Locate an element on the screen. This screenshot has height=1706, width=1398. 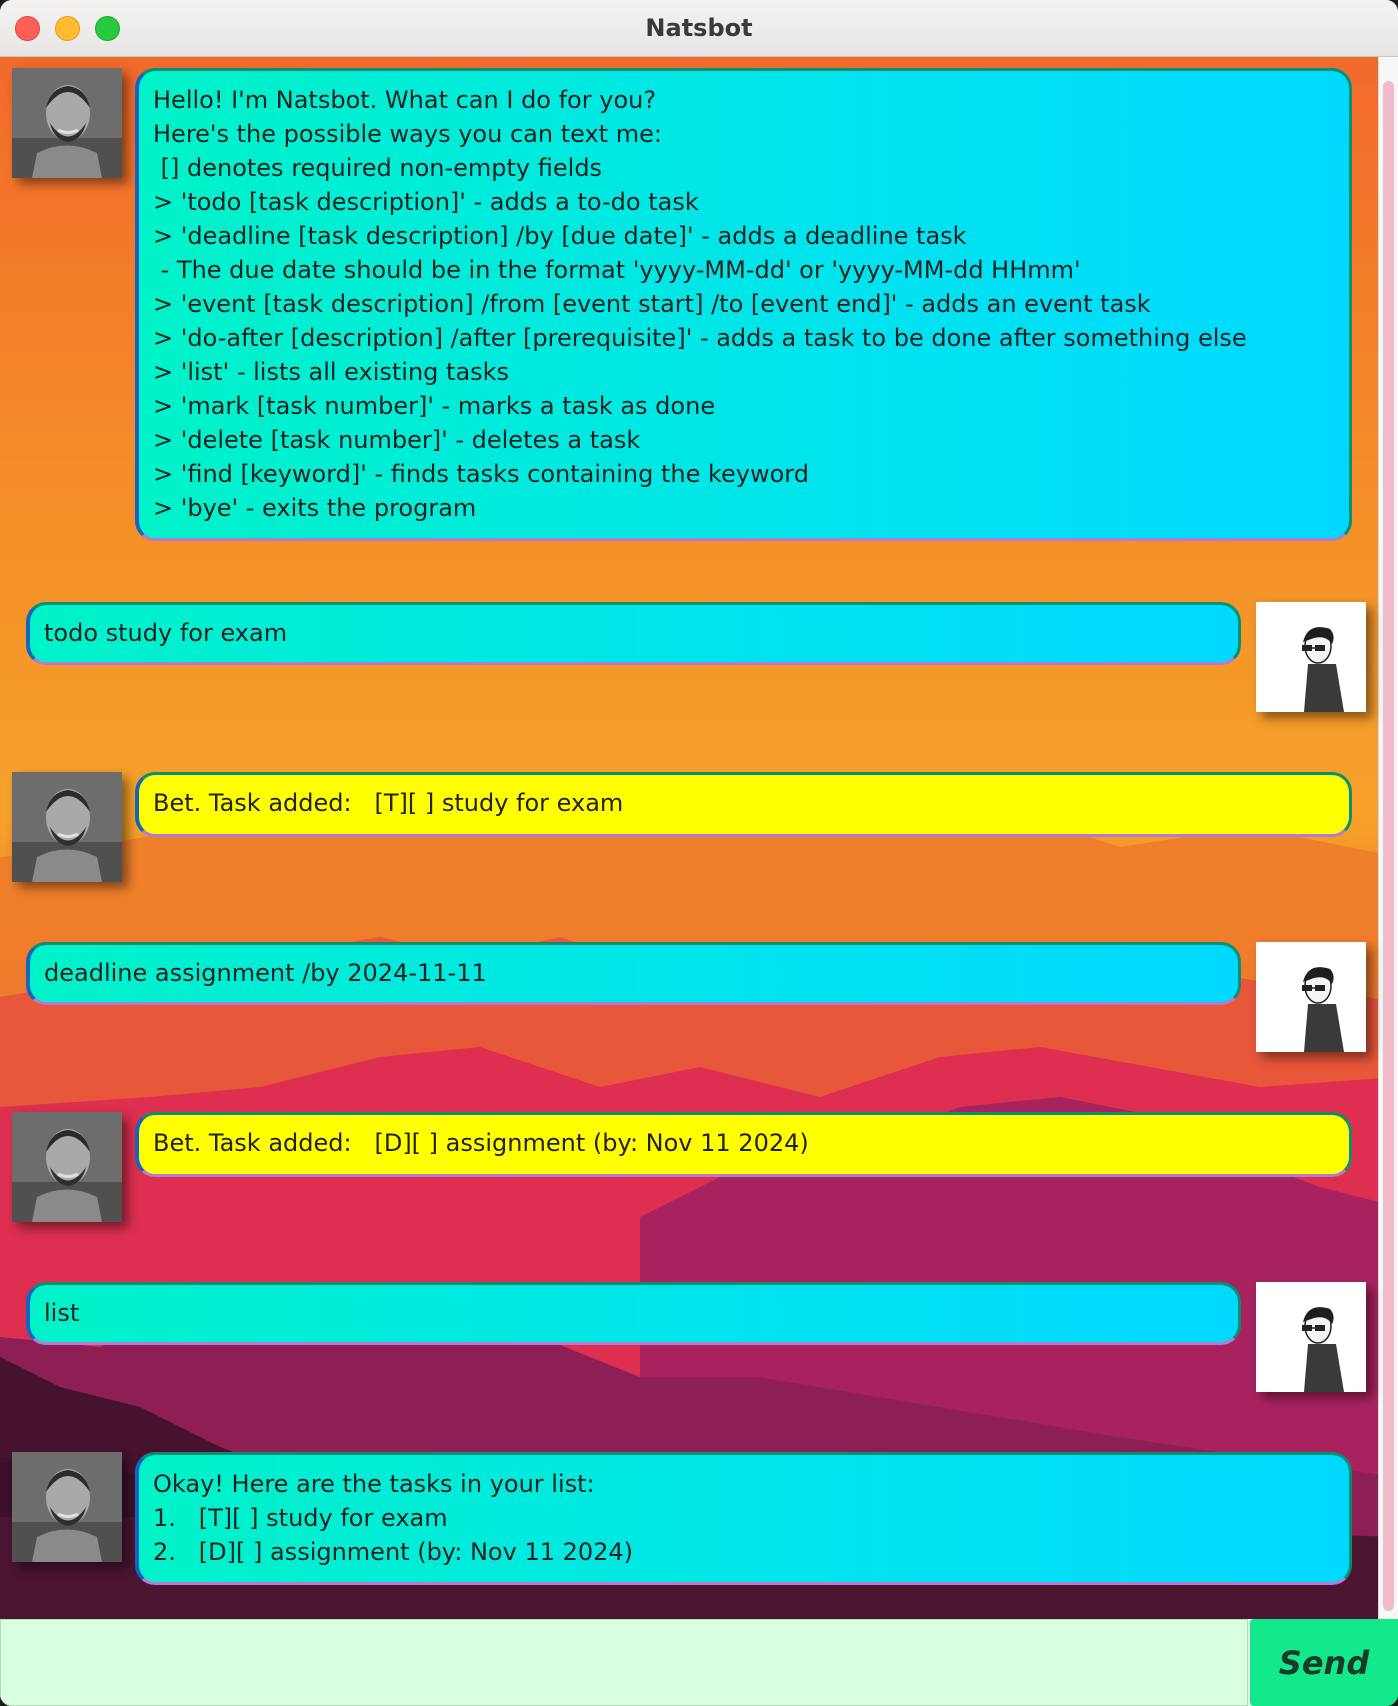
message-line: [] denotes required non-empty fields is located at coordinates (378, 168).